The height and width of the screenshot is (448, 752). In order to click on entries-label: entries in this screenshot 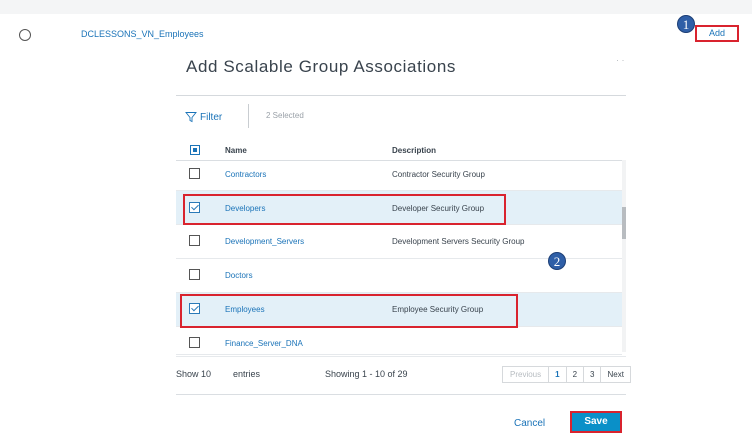, I will do `click(247, 374)`.